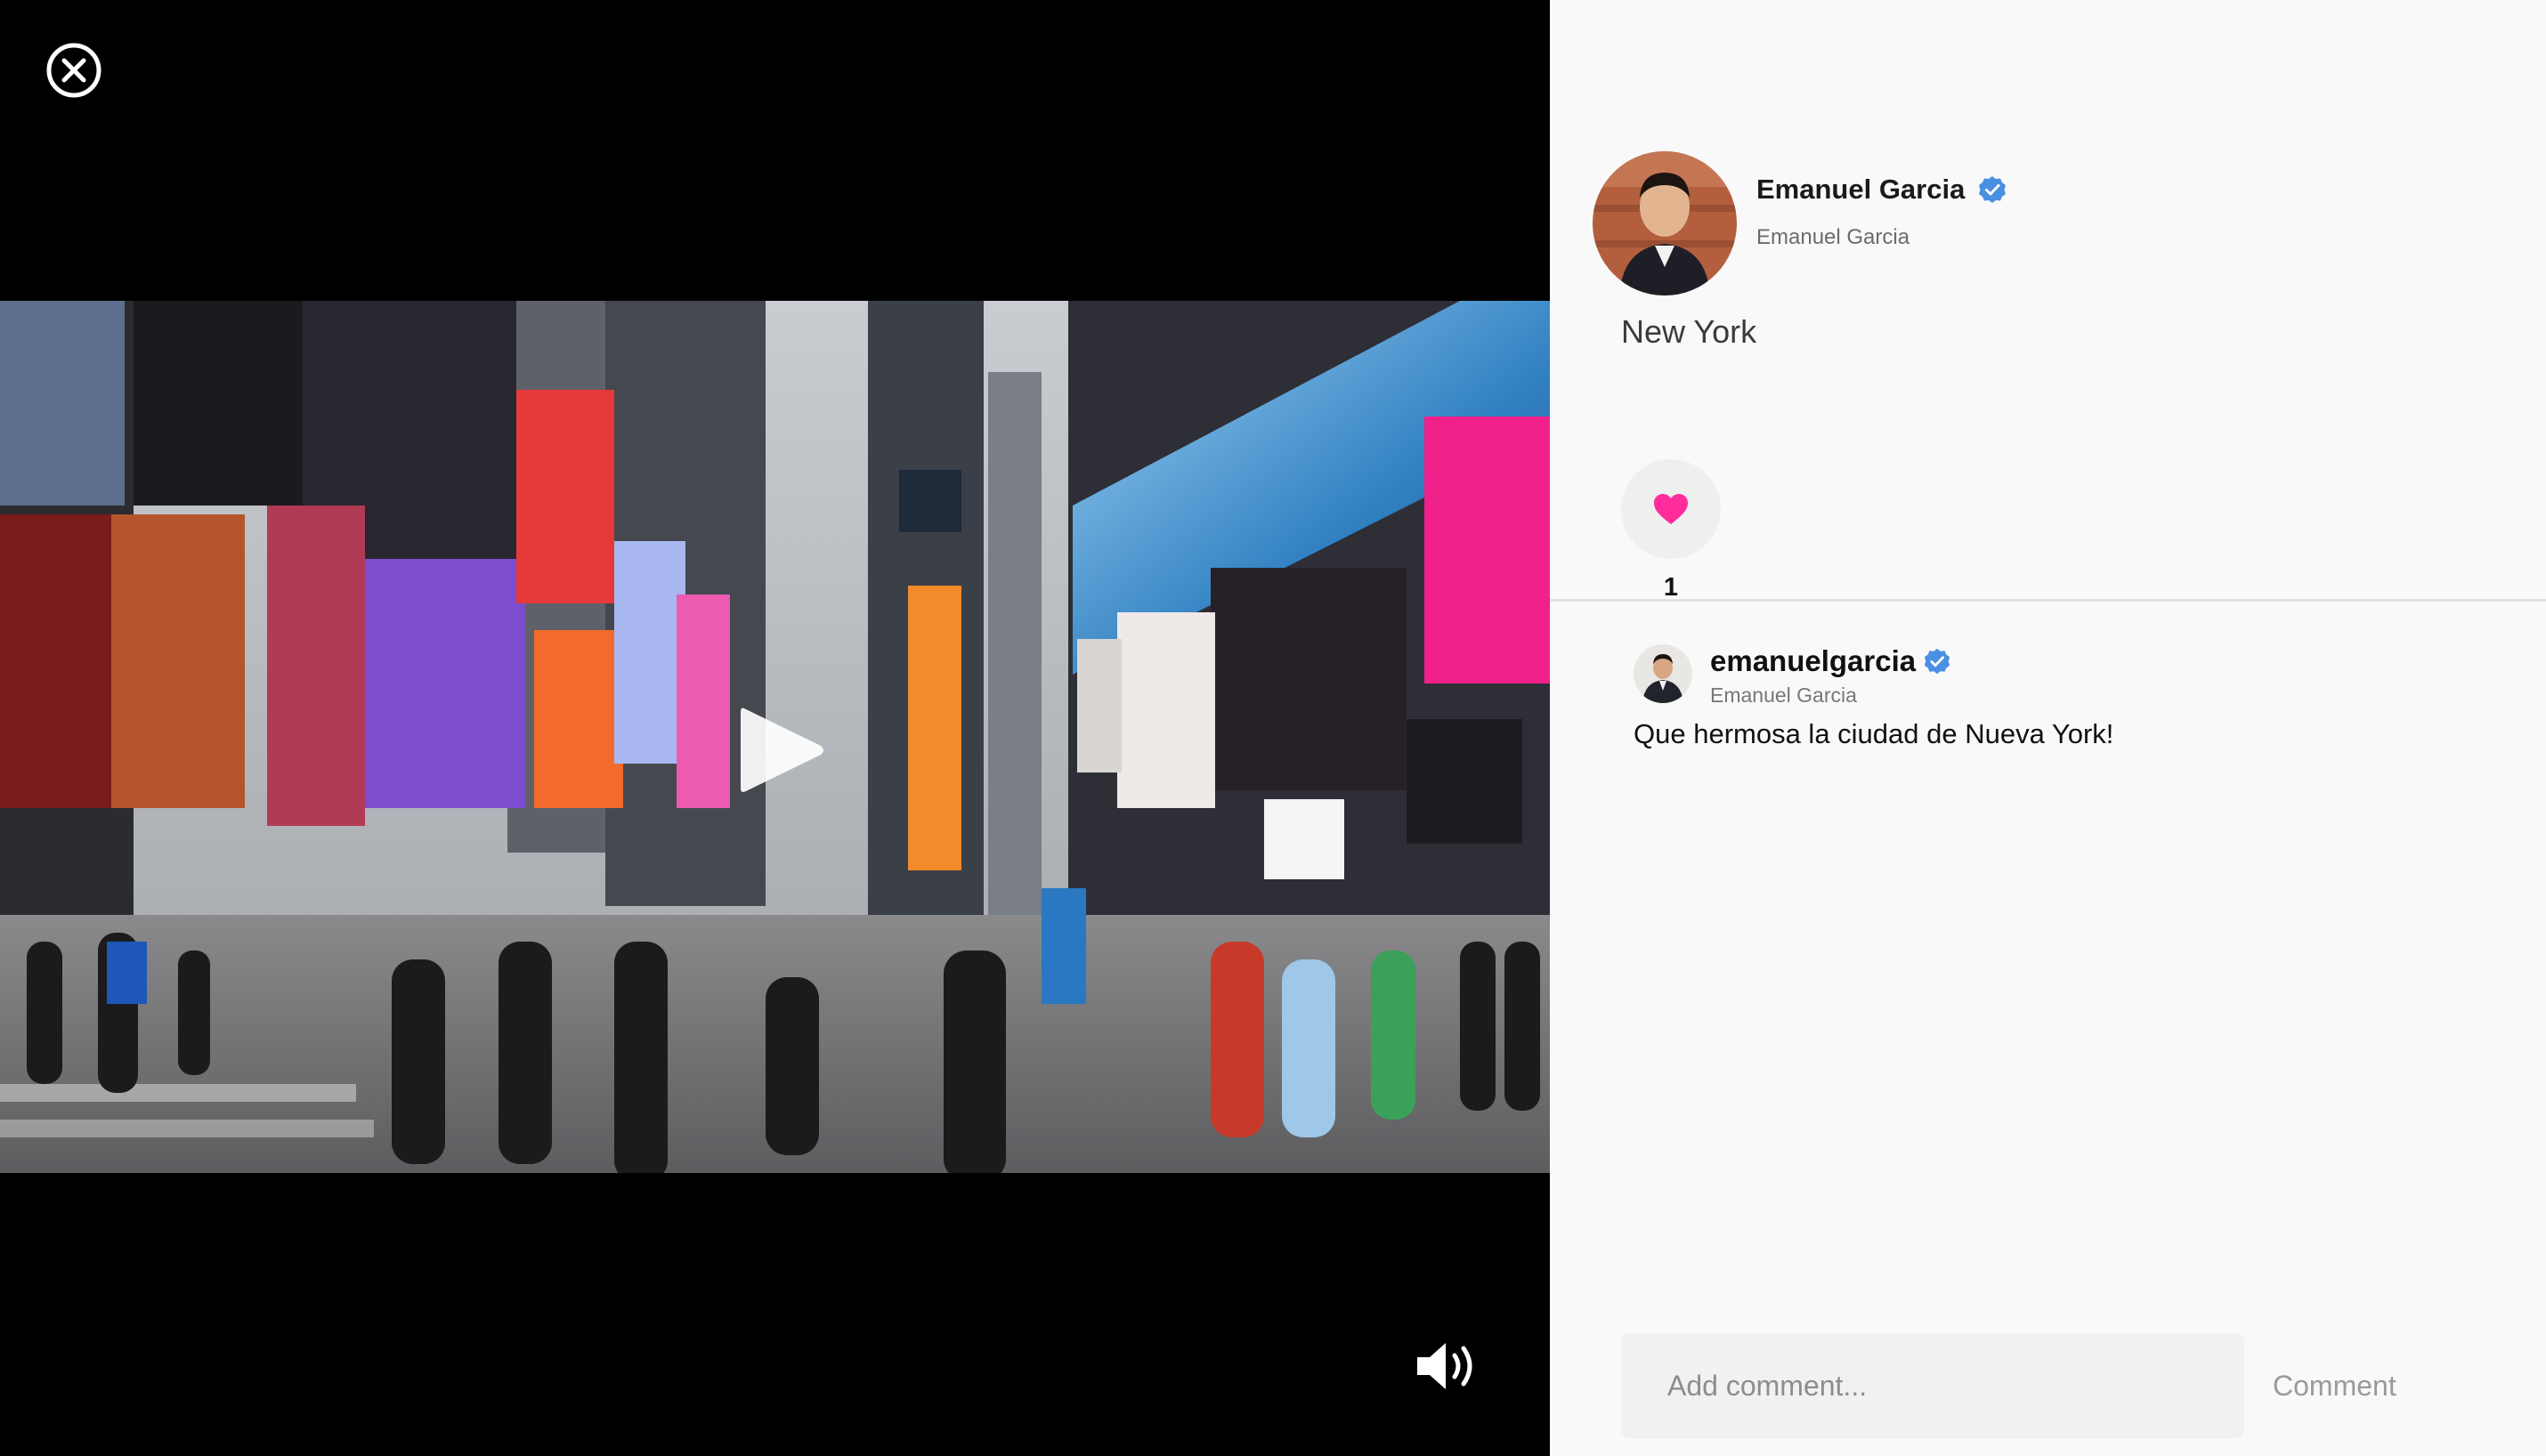  I want to click on play-button, so click(781, 750).